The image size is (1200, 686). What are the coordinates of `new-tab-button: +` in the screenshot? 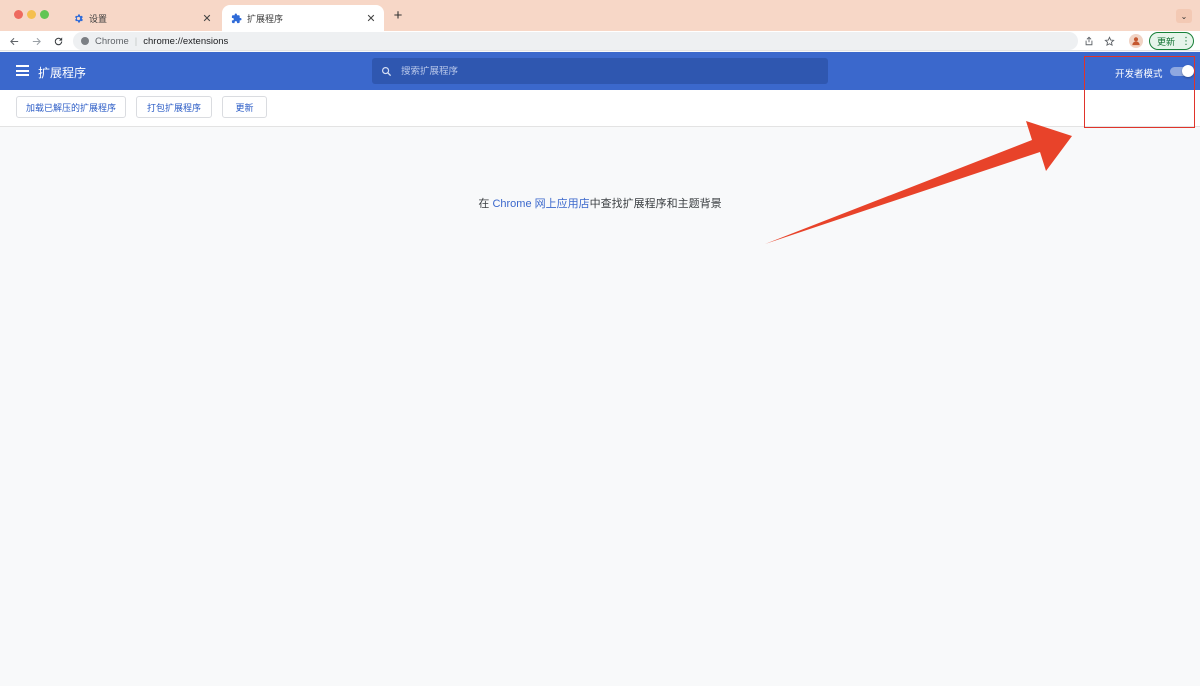 It's located at (398, 15).